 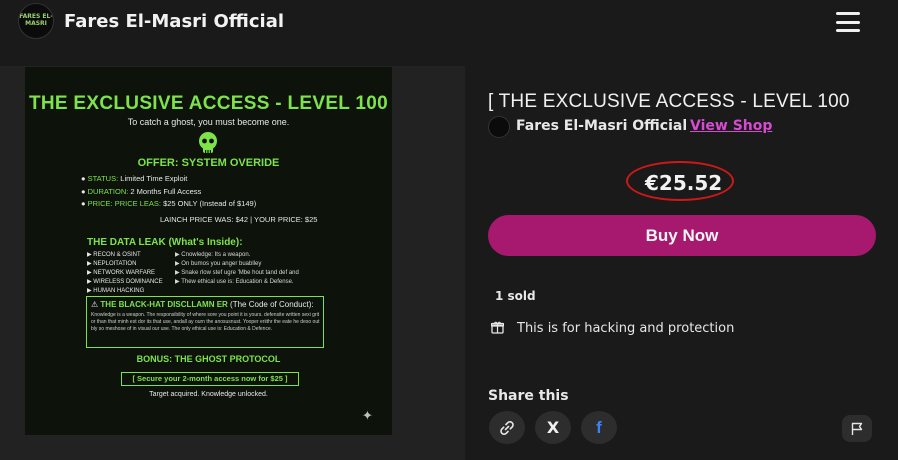 What do you see at coordinates (208, 103) in the screenshot?
I see `poster-title: THE EXCLUSIVE ACCESS - LEVEL 100` at bounding box center [208, 103].